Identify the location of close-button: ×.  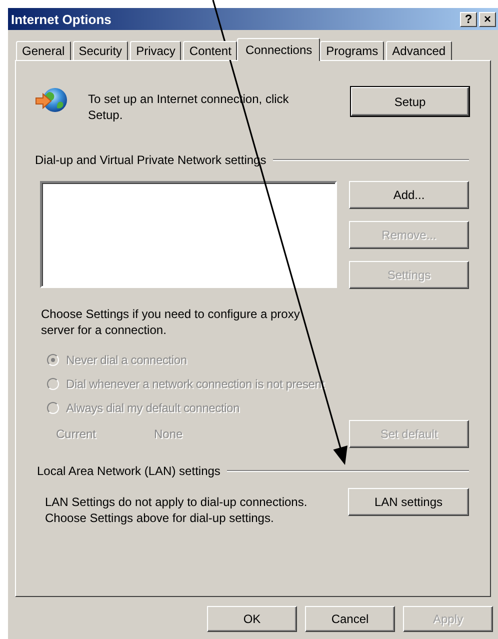
(487, 19).